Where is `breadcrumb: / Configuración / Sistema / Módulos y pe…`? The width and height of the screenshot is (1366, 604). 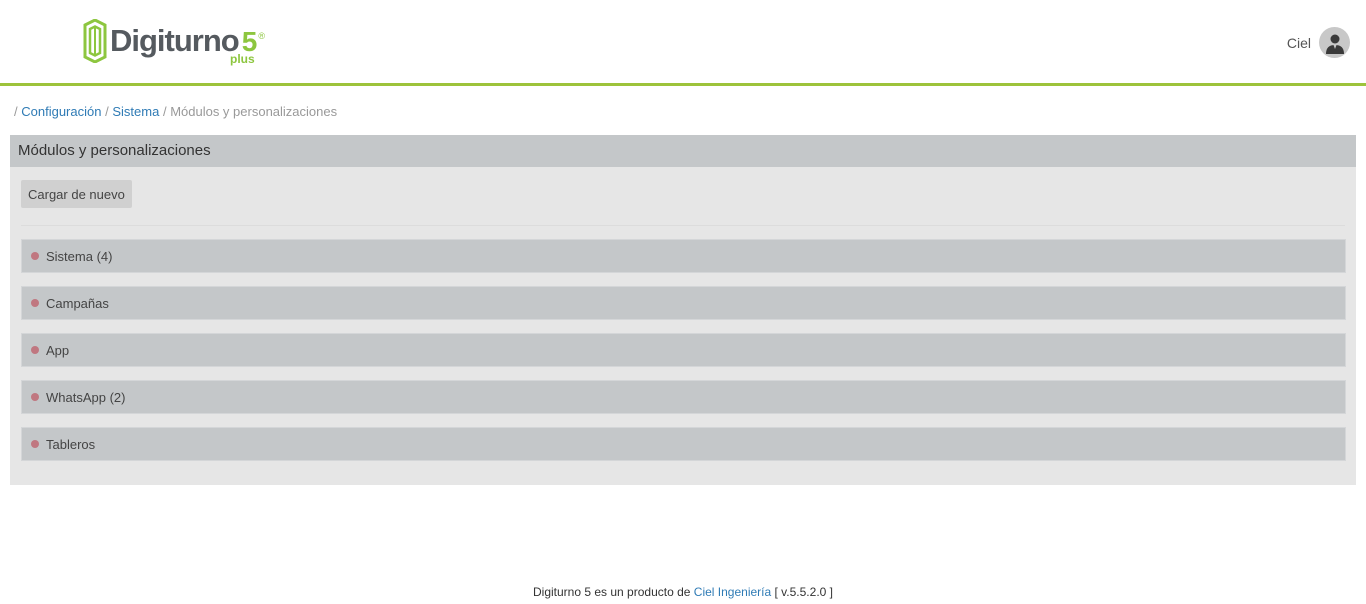 breadcrumb: / Configuración / Sistema / Módulos y pe… is located at coordinates (175, 111).